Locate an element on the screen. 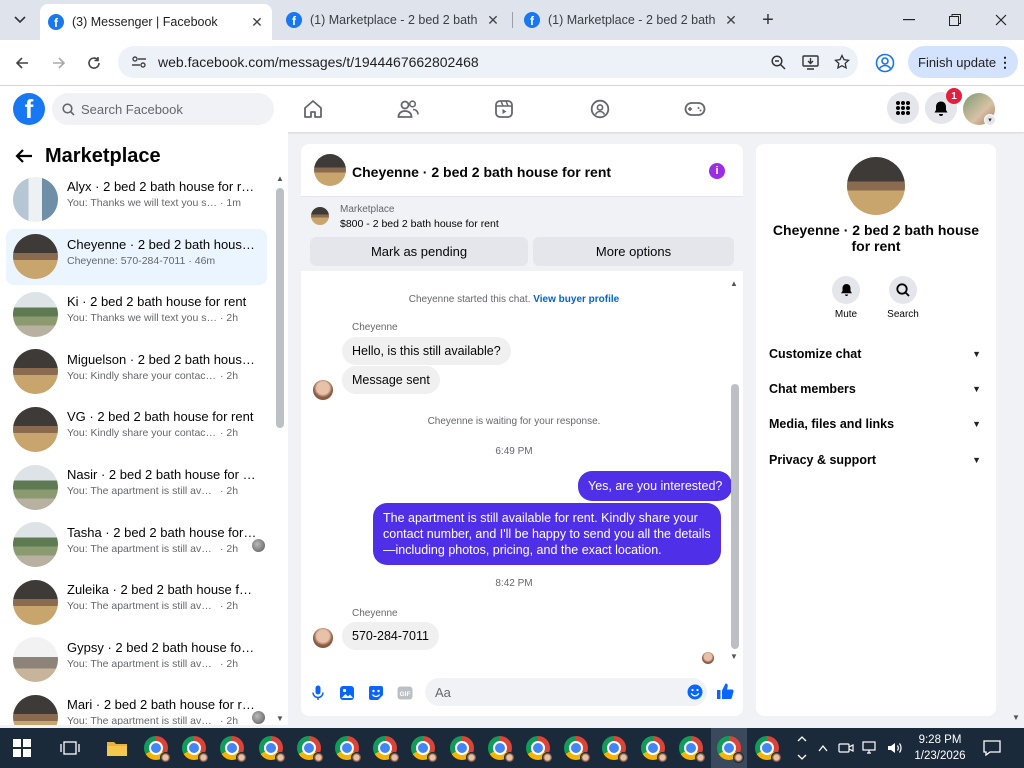  sticker-button is located at coordinates (376, 693).